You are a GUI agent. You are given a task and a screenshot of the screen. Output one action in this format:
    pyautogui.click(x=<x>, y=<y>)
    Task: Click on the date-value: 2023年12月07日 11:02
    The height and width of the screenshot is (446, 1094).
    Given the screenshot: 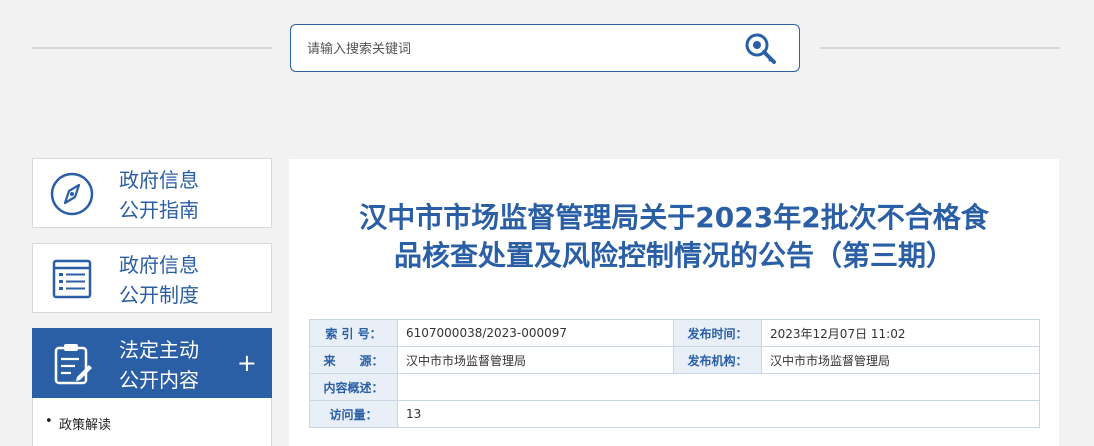 What is the action you would take?
    pyautogui.click(x=900, y=333)
    